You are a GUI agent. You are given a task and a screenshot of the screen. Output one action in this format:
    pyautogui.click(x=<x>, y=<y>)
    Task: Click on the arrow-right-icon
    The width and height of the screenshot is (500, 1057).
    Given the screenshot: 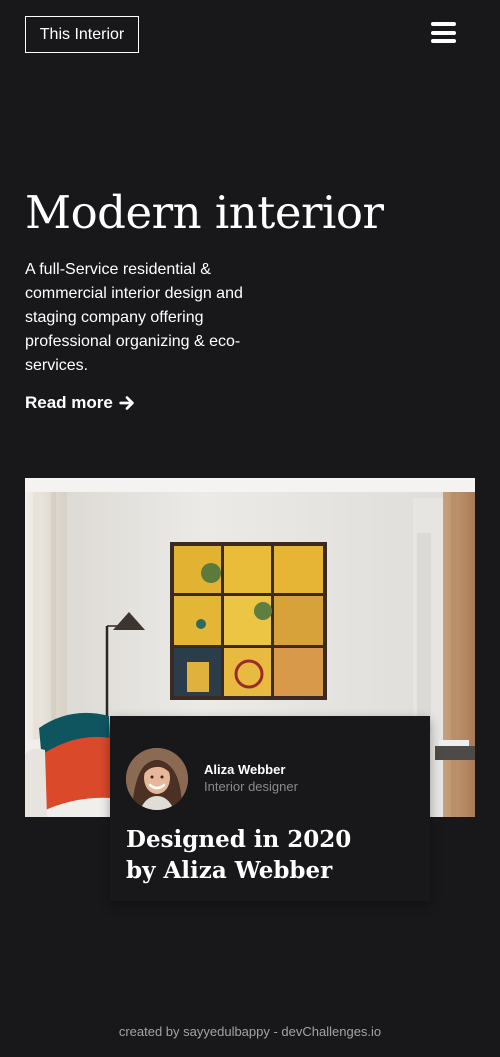 What is the action you would take?
    pyautogui.click(x=126, y=403)
    